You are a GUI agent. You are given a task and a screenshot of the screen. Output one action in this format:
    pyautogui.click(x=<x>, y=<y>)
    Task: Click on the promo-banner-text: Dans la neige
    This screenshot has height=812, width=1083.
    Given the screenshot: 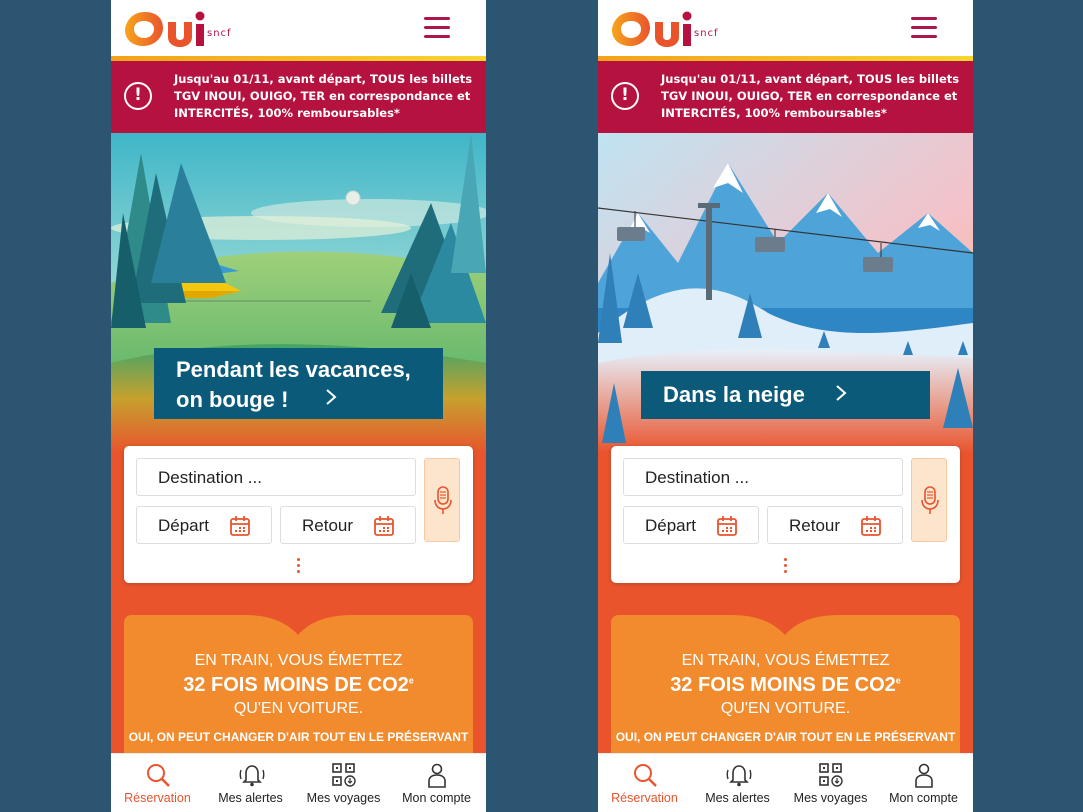 What is the action you would take?
    pyautogui.click(x=734, y=394)
    